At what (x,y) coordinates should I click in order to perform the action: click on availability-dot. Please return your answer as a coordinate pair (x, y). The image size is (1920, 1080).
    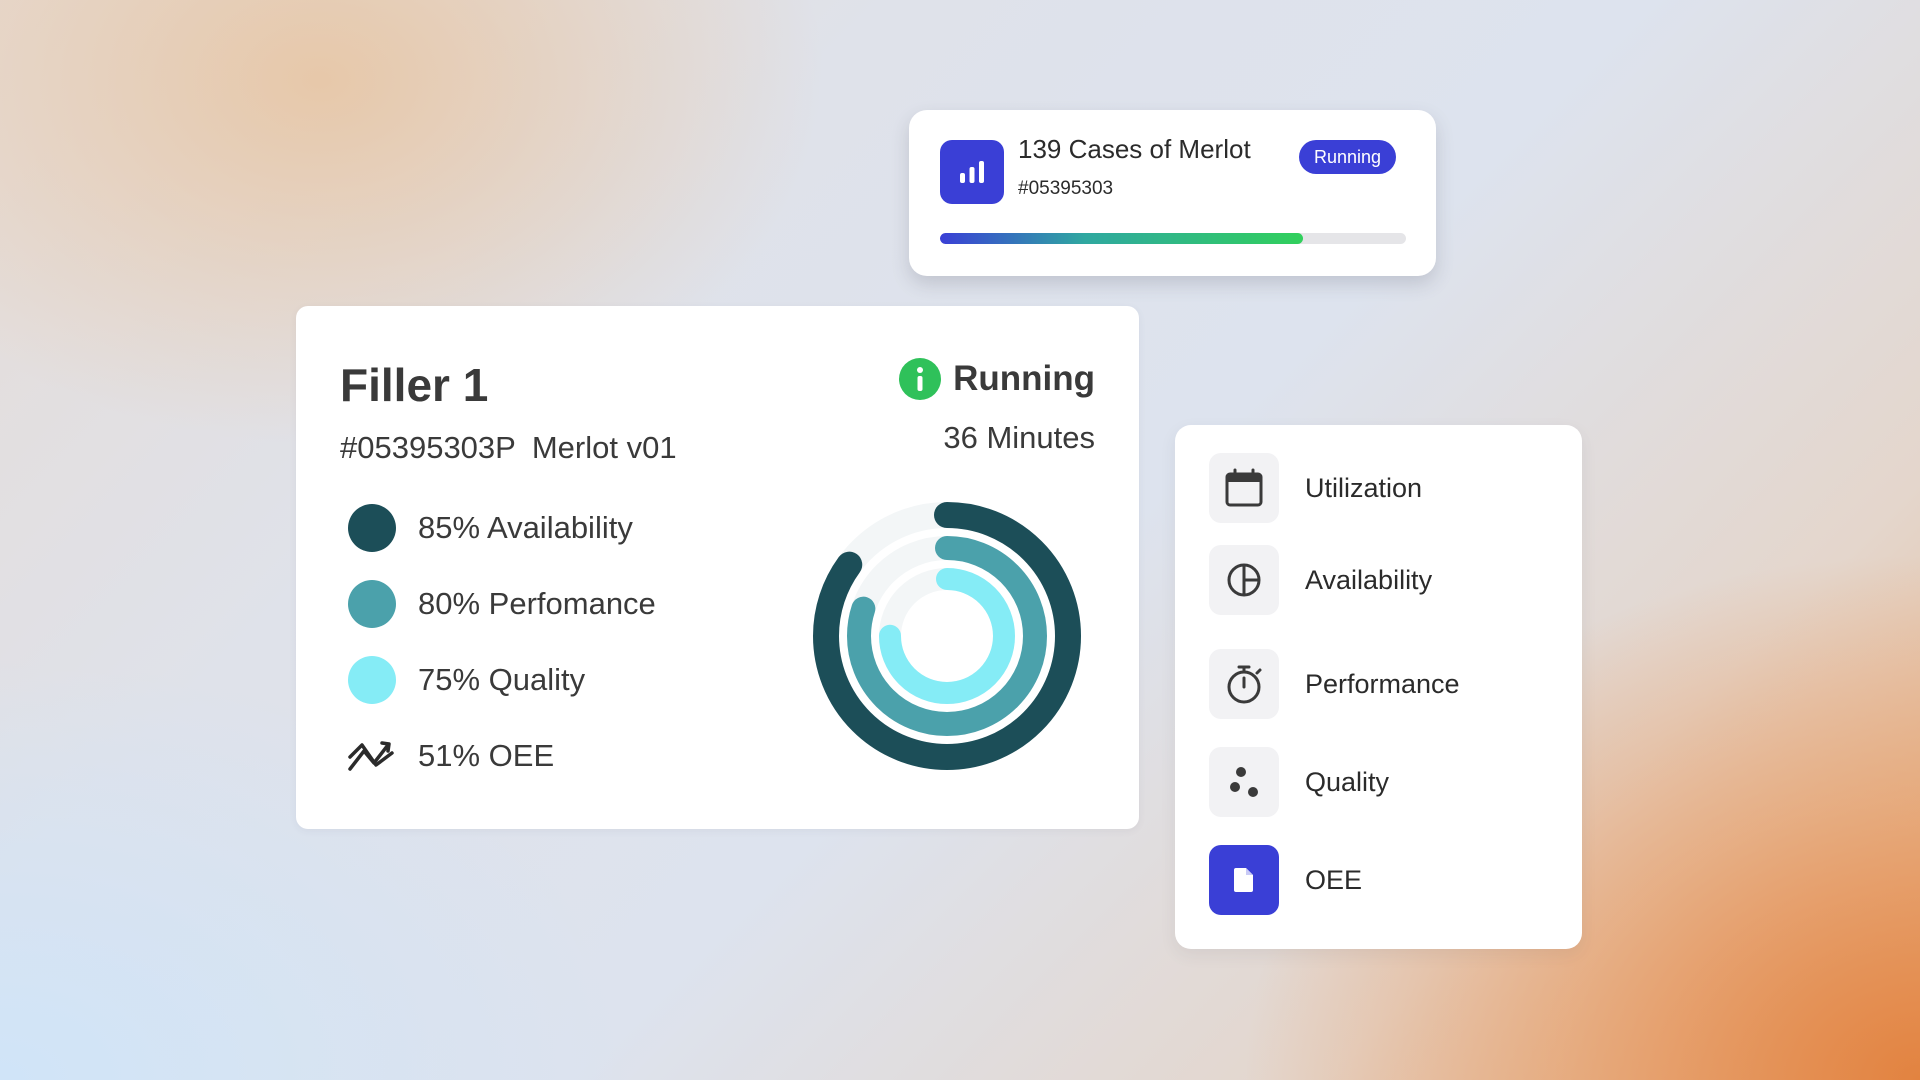
    Looking at the image, I should click on (372, 528).